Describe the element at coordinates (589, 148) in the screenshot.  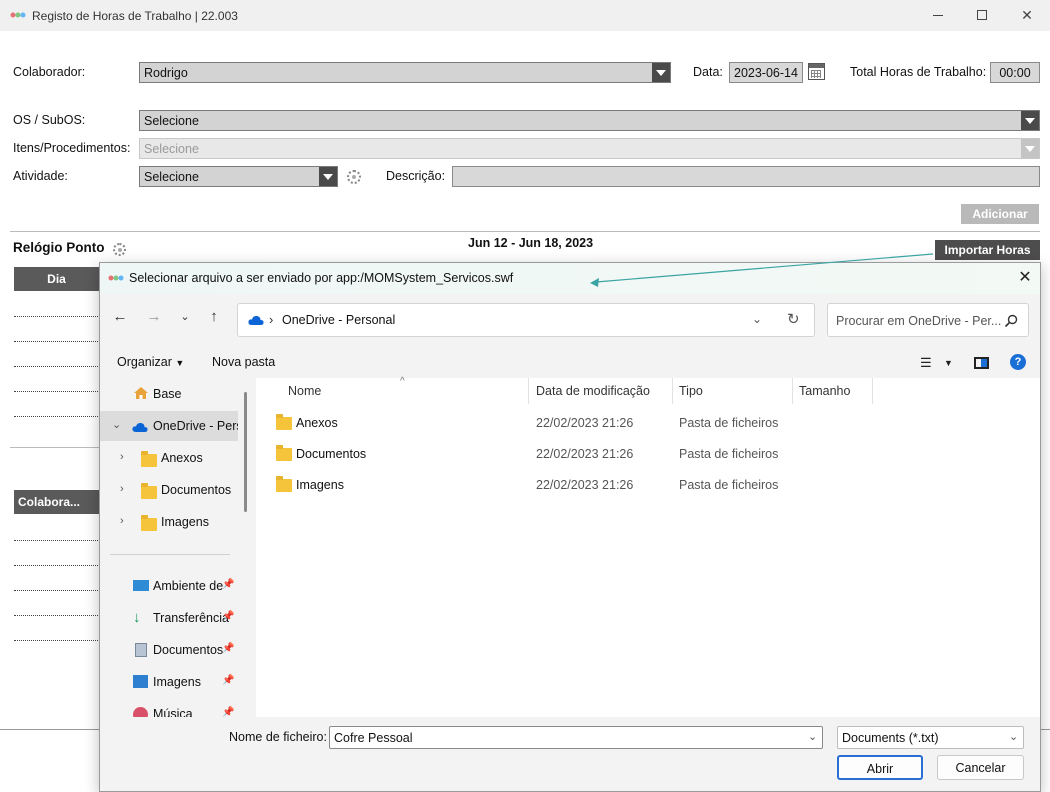
I see `itens-select: Selecione` at that location.